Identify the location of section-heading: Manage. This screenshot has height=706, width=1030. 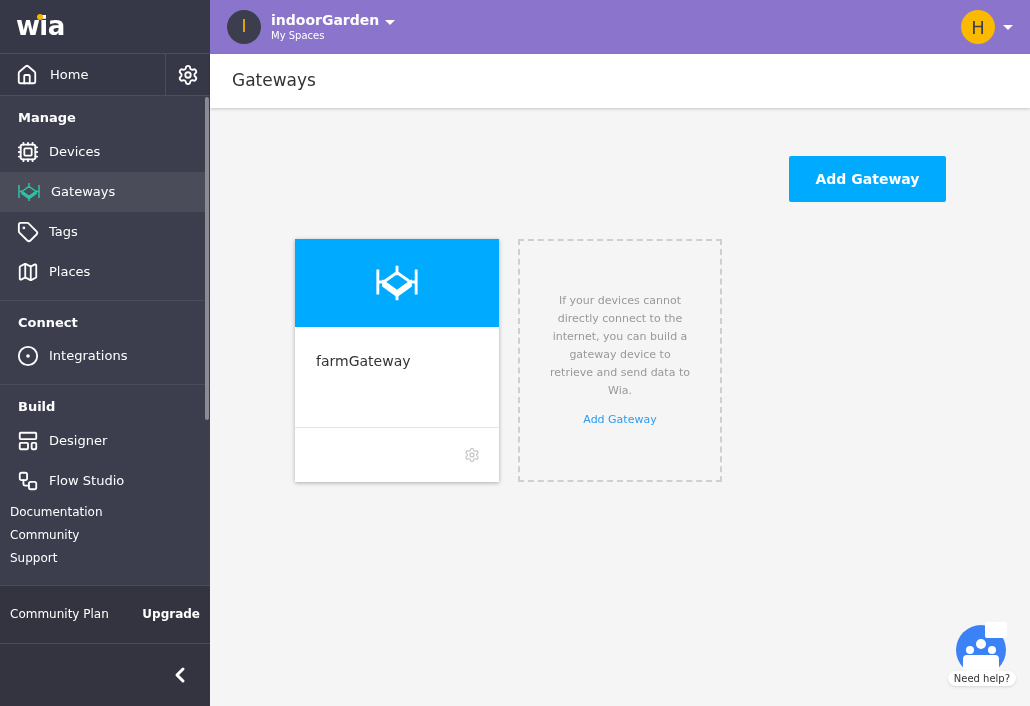
(47, 118).